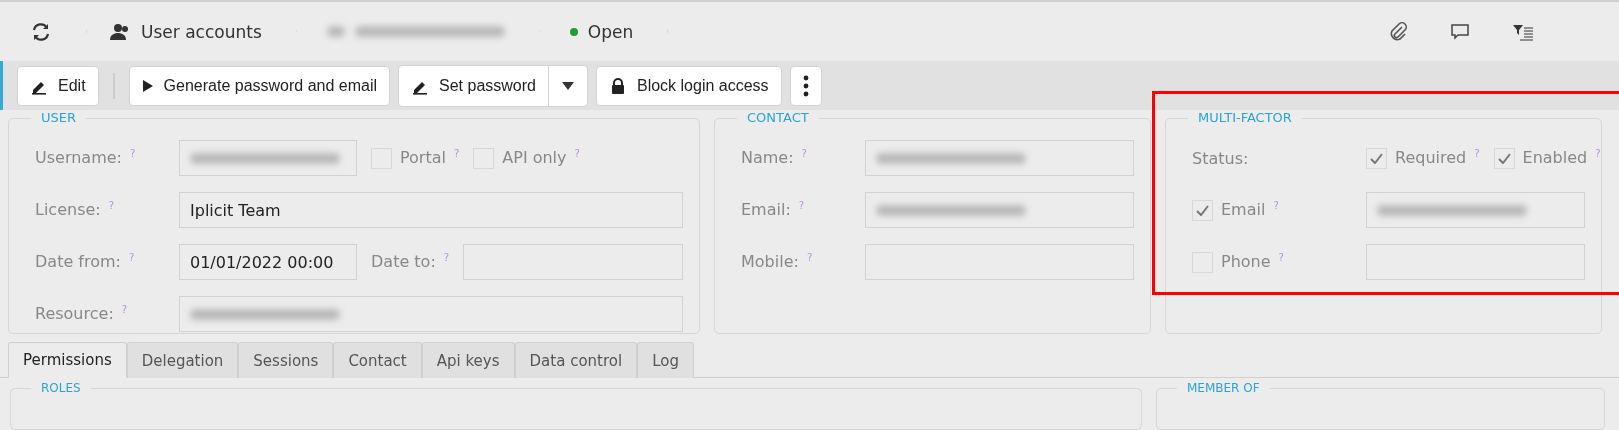  I want to click on field-label: Status:, so click(1221, 158).